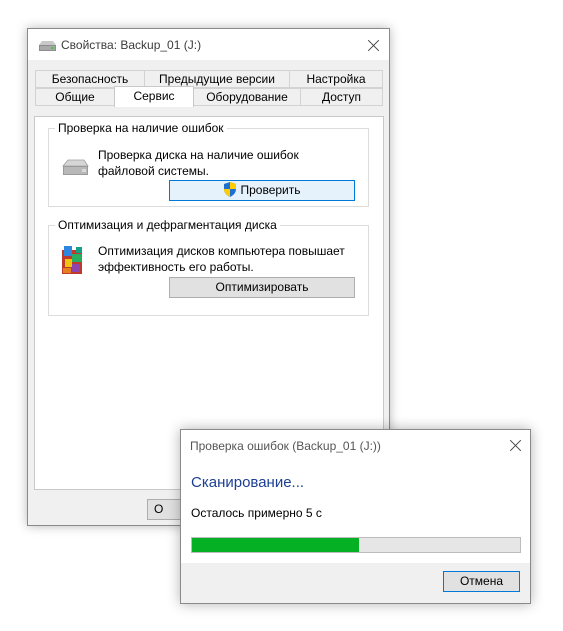 This screenshot has width=563, height=631. What do you see at coordinates (247, 97) in the screenshot?
I see `tab-hardware: Оборудование` at bounding box center [247, 97].